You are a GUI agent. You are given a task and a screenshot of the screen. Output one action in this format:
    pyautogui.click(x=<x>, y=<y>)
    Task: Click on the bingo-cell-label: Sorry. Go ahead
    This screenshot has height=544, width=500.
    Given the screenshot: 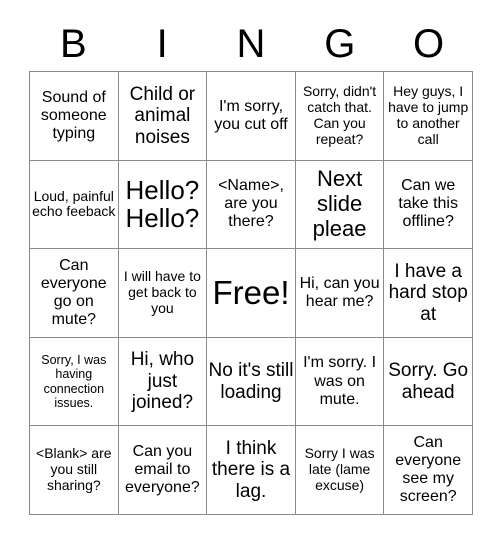 What is the action you would take?
    pyautogui.click(x=428, y=381)
    